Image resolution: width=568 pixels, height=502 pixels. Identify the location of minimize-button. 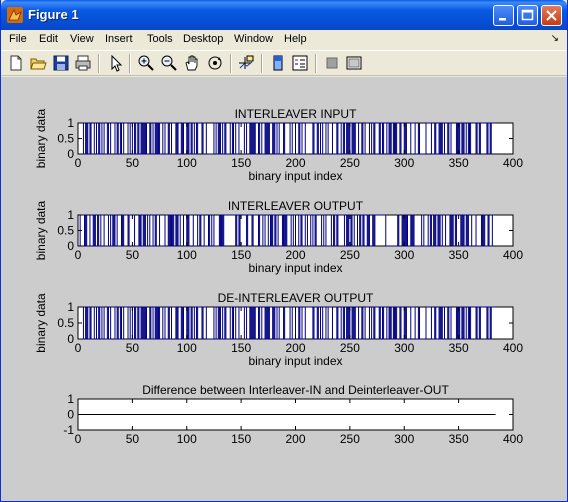
(503, 15).